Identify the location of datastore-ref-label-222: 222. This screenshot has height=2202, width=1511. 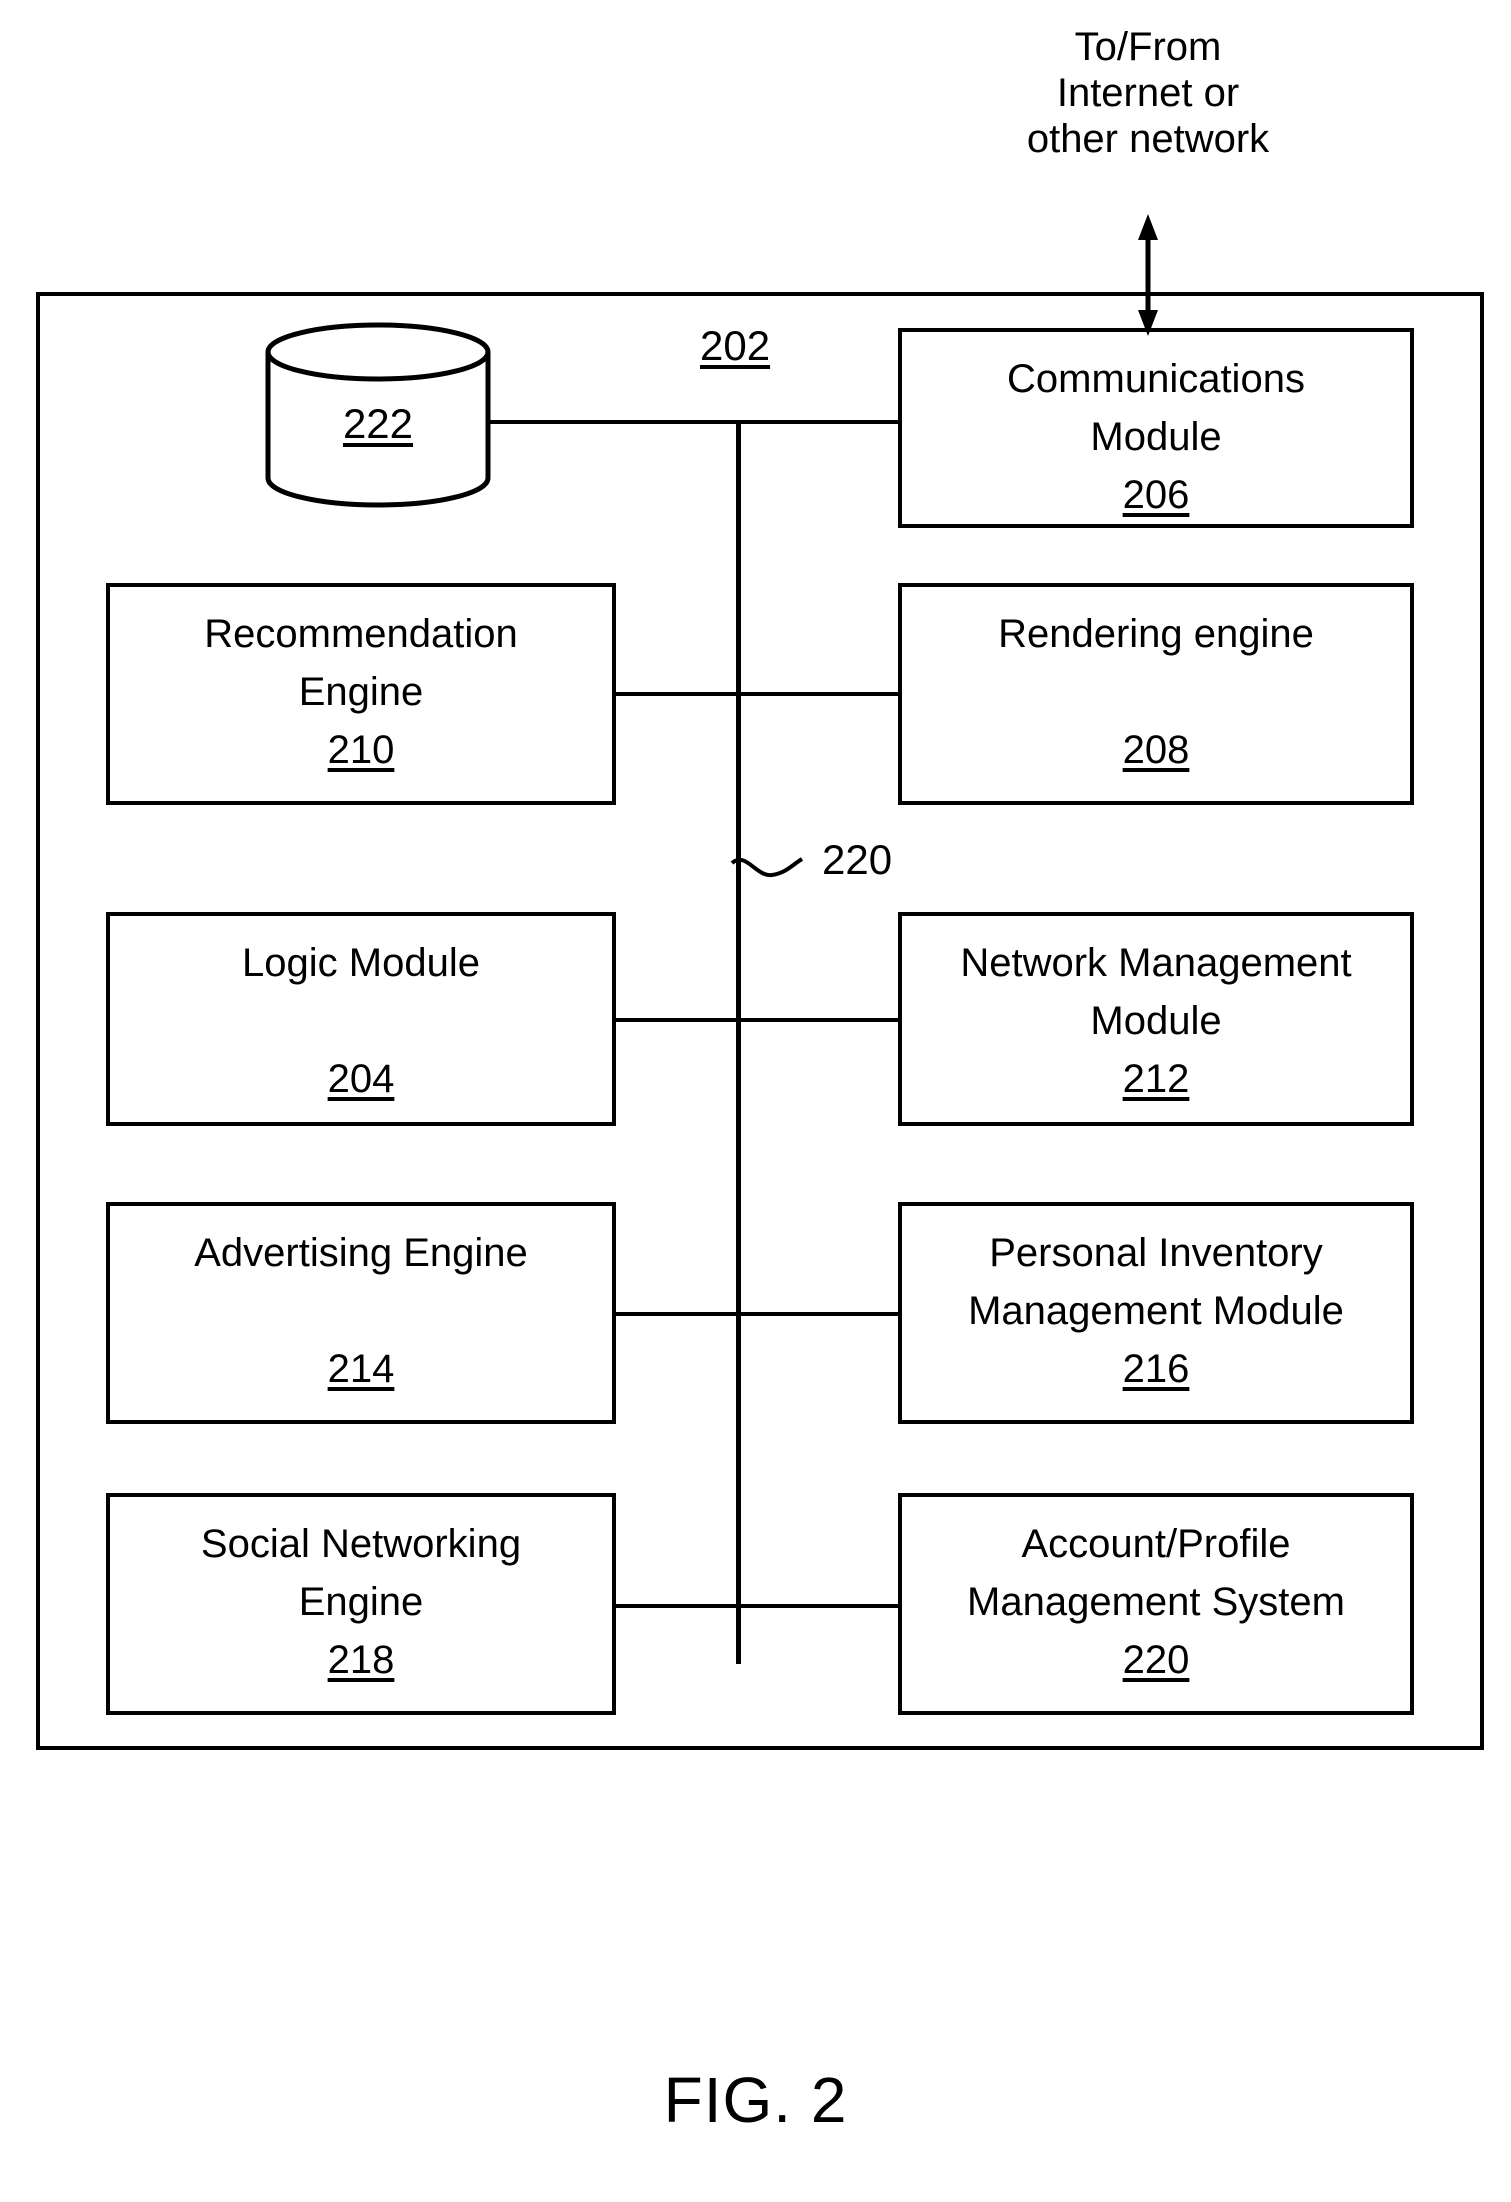
(378, 423).